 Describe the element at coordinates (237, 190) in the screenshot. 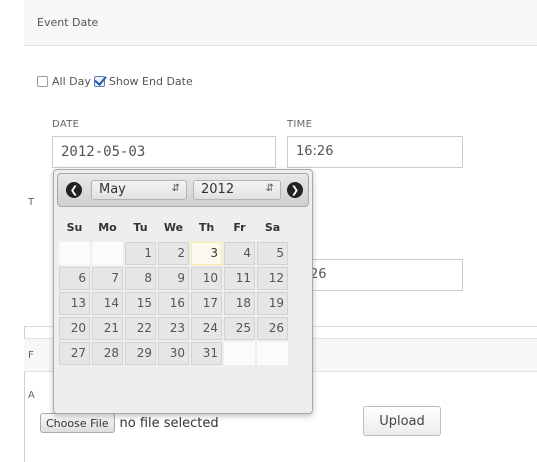

I see `year-select: 2012 ⇵` at that location.